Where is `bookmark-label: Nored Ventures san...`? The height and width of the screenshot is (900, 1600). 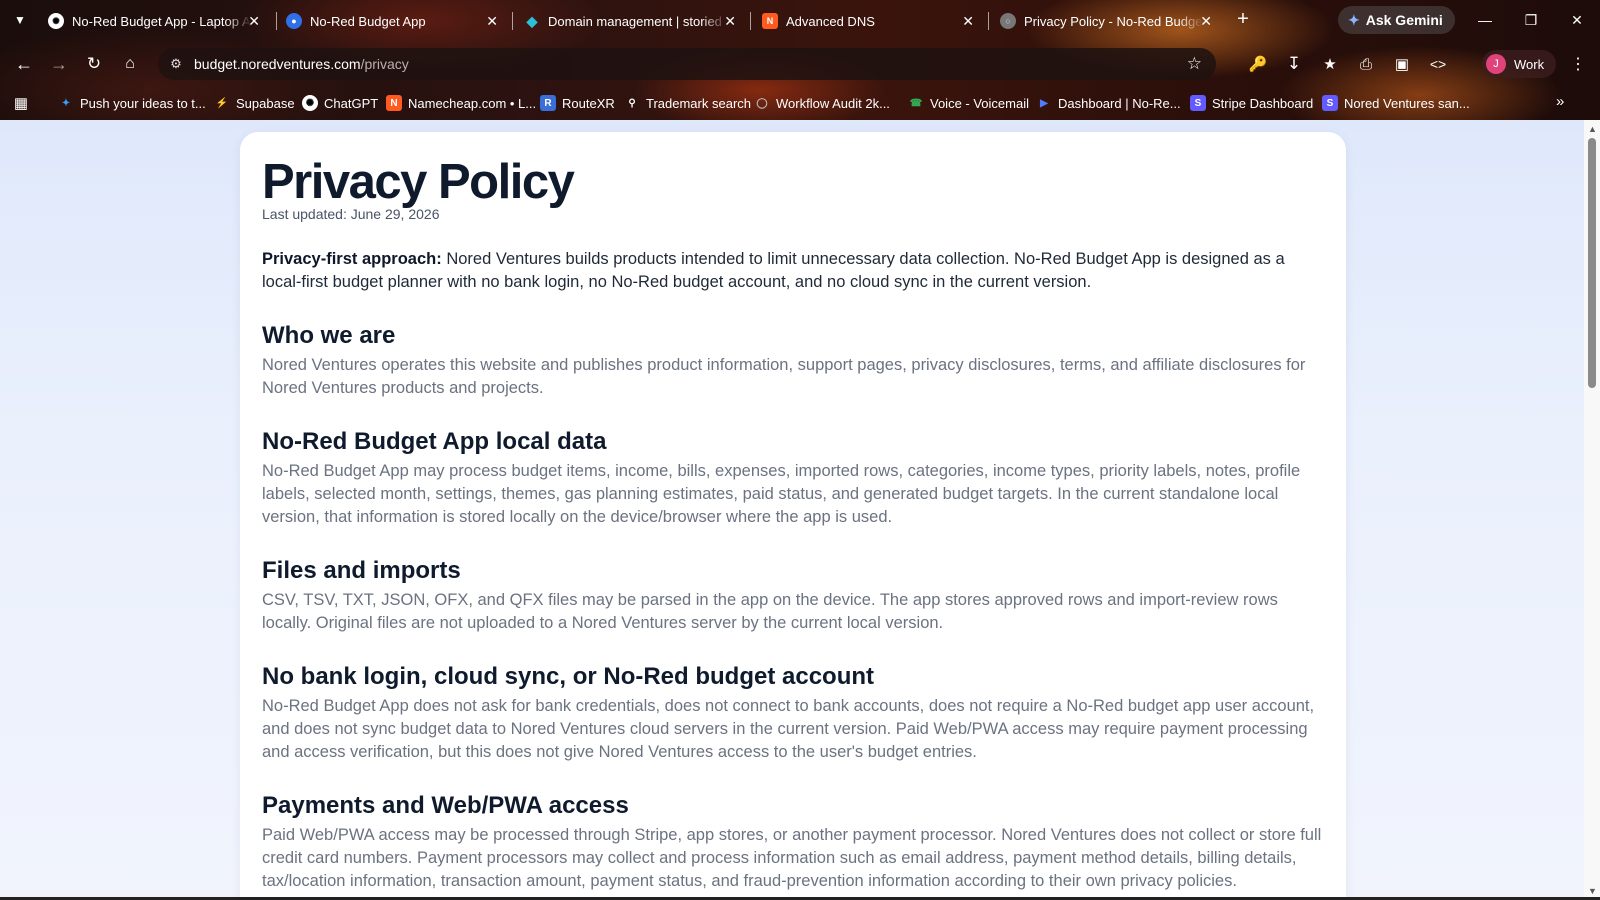
bookmark-label: Nored Ventures san... is located at coordinates (1407, 103).